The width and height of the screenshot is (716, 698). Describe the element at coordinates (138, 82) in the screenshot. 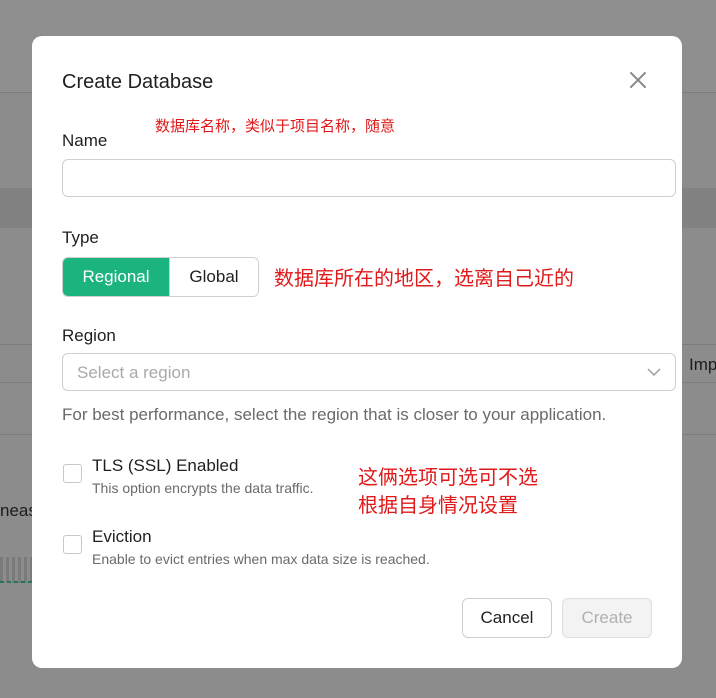

I see `dialog-title: Create Database` at that location.